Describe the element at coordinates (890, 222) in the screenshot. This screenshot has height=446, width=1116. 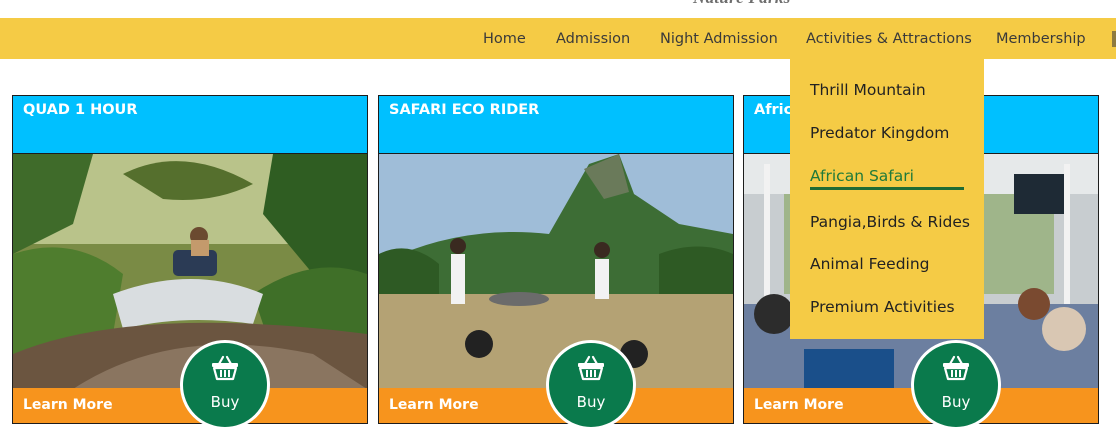
I see `dropdown-item-pangia-birds-rides: Pangia,Birds & Rides` at that location.